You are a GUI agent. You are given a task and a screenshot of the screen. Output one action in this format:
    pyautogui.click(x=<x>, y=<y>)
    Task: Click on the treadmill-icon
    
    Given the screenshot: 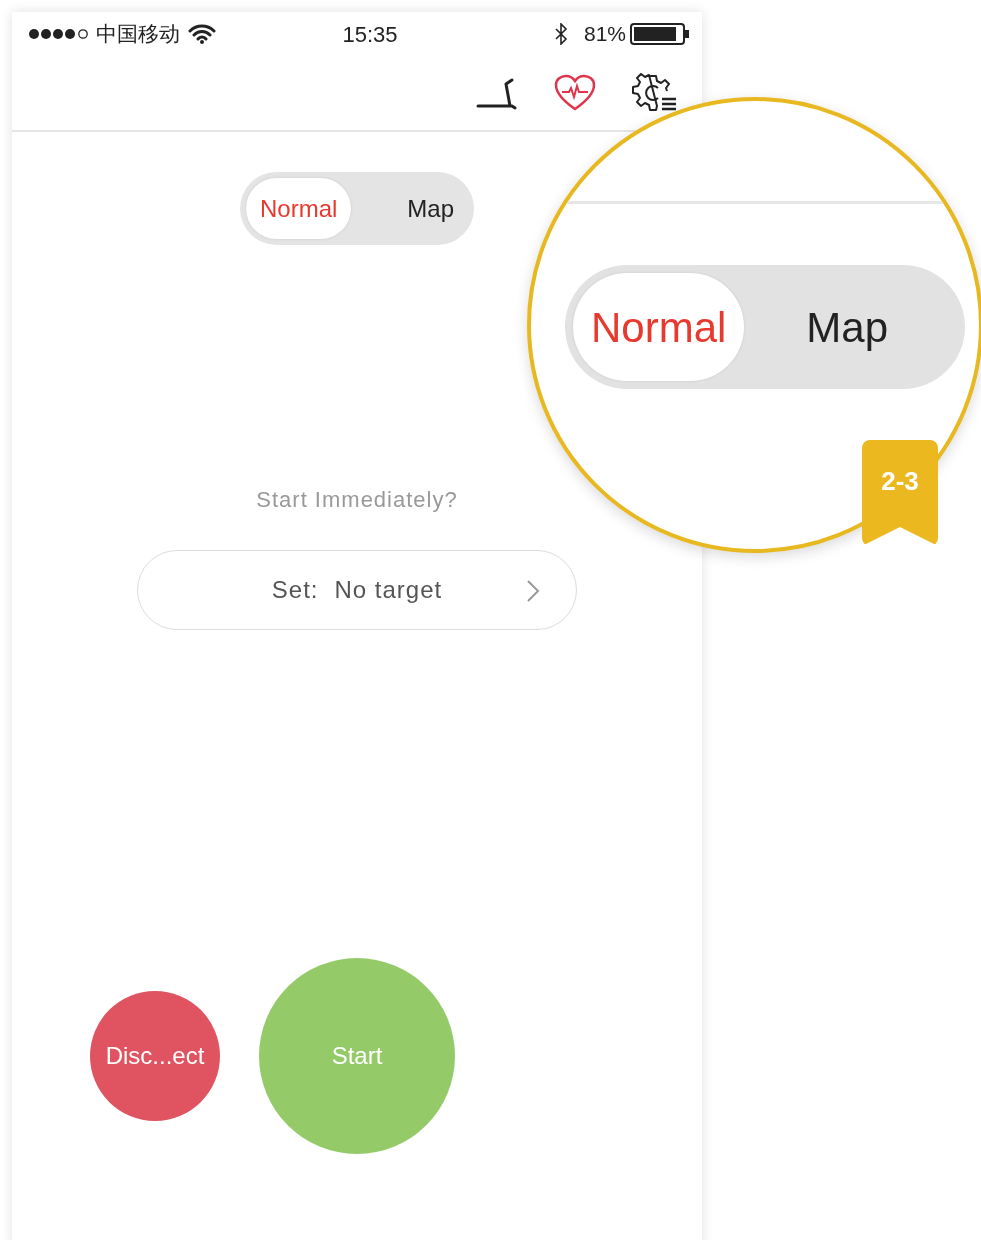 What is the action you would take?
    pyautogui.click(x=497, y=93)
    